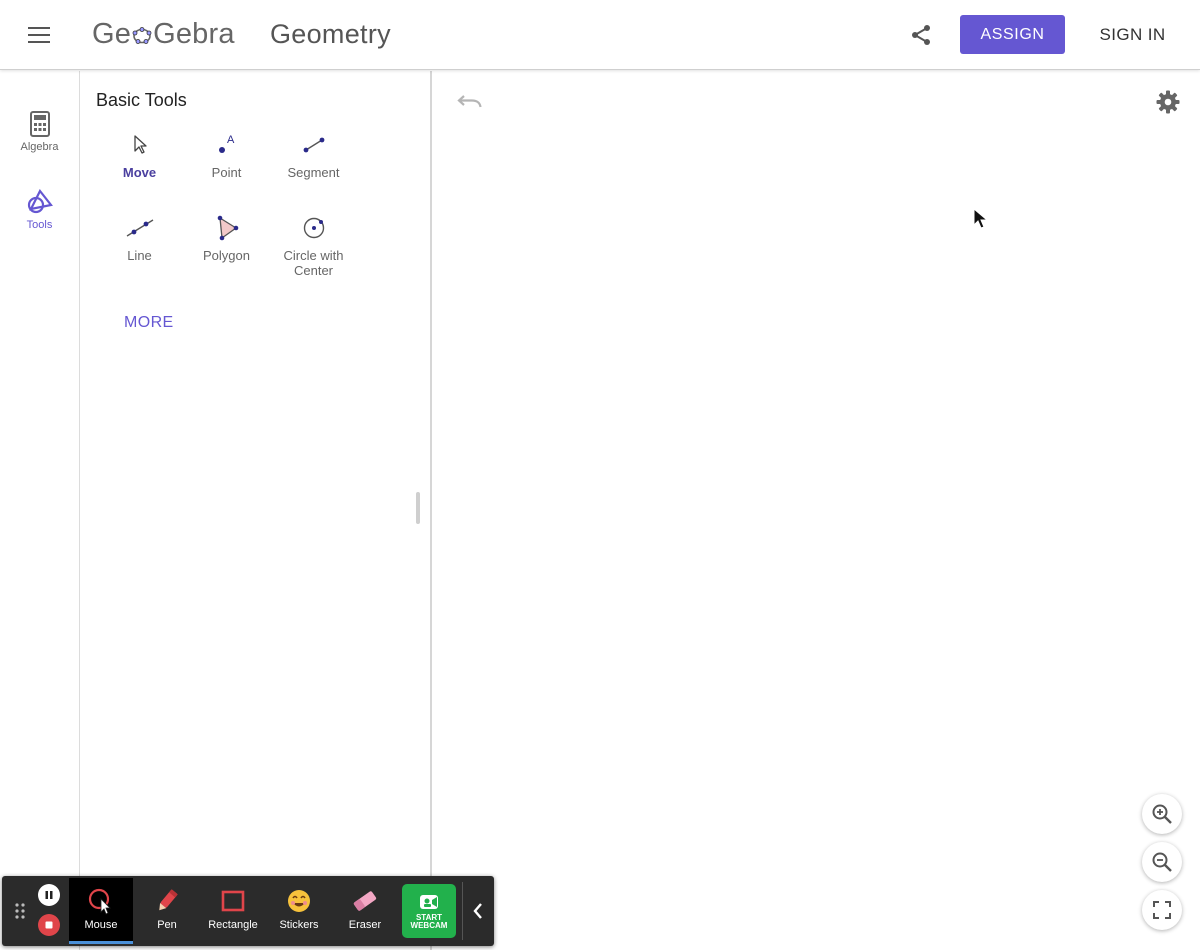 The image size is (1200, 950). Describe the element at coordinates (1012, 34) in the screenshot. I see `assign-button: ASSIGN` at that location.